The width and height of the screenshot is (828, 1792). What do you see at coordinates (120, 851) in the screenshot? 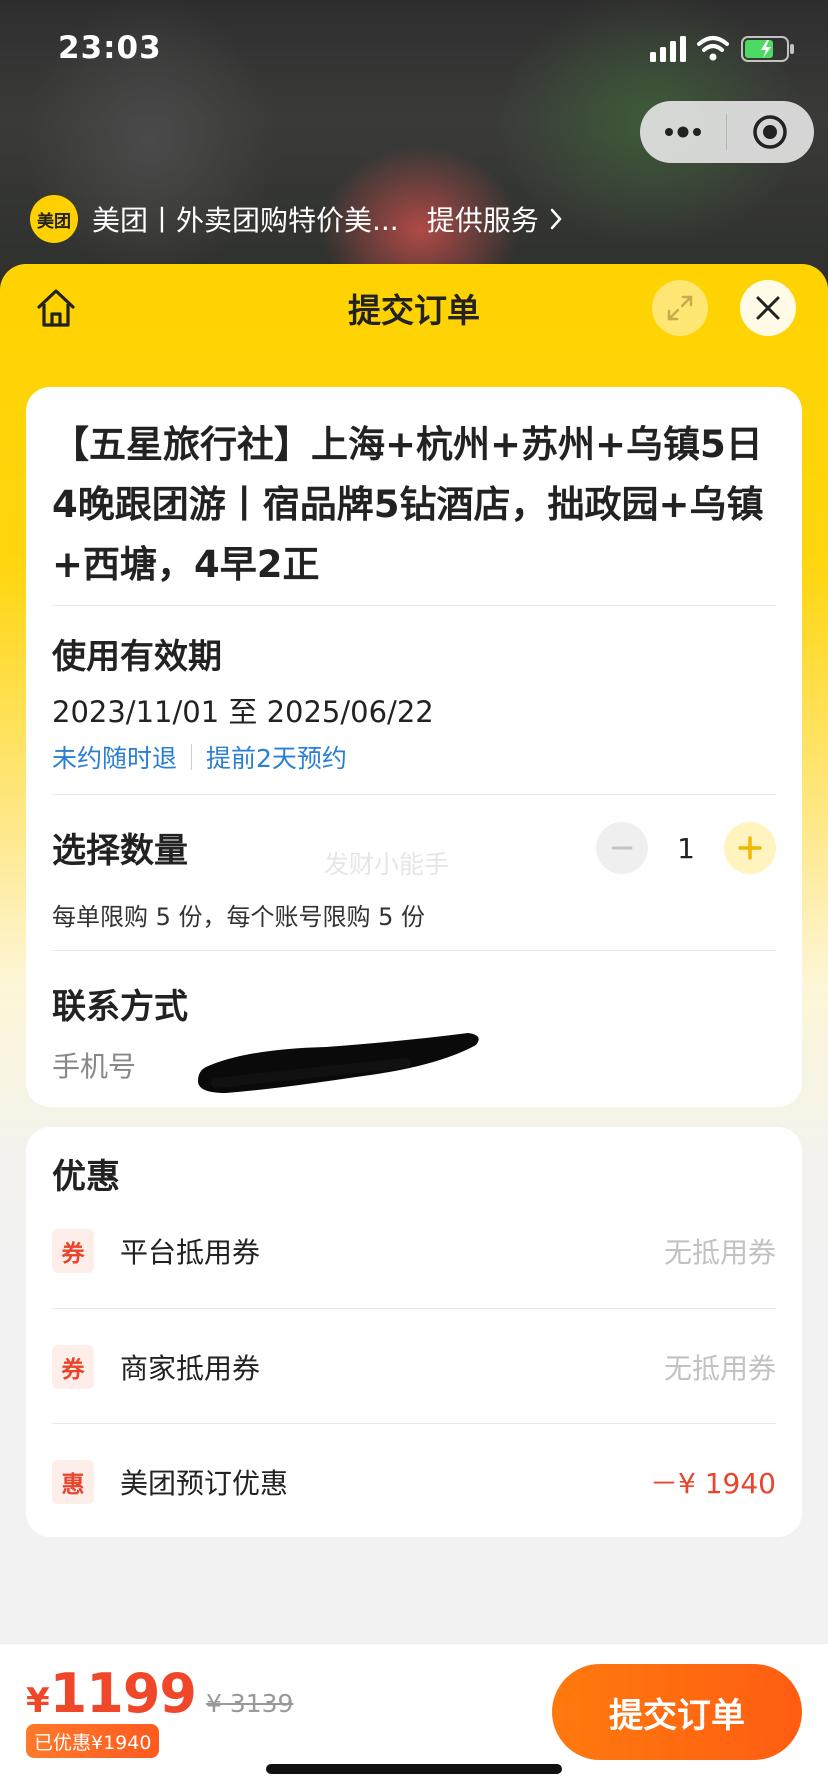
I see `quantity-label: 选择数量` at bounding box center [120, 851].